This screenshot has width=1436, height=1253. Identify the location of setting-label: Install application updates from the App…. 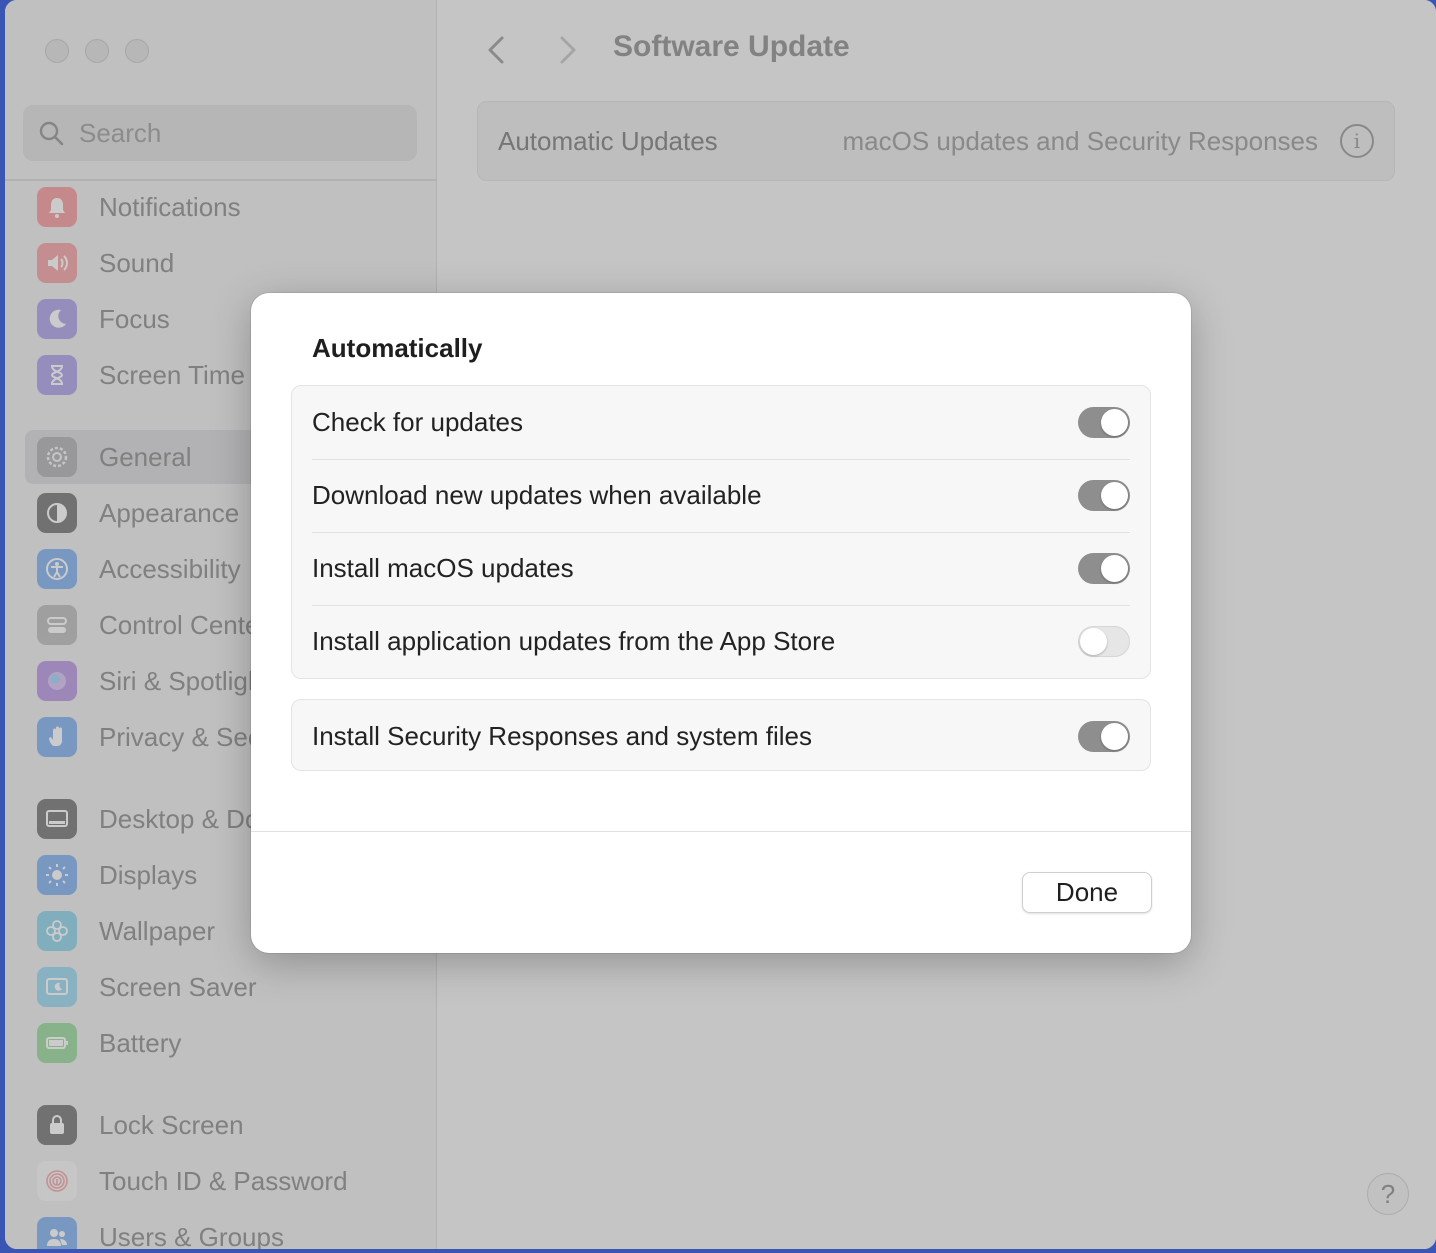
(574, 641).